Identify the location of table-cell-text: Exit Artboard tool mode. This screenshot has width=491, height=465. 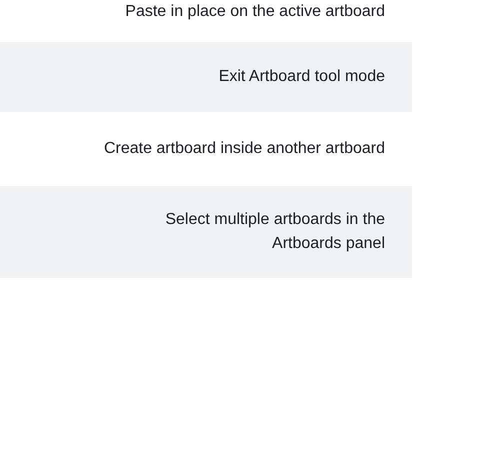
(301, 77).